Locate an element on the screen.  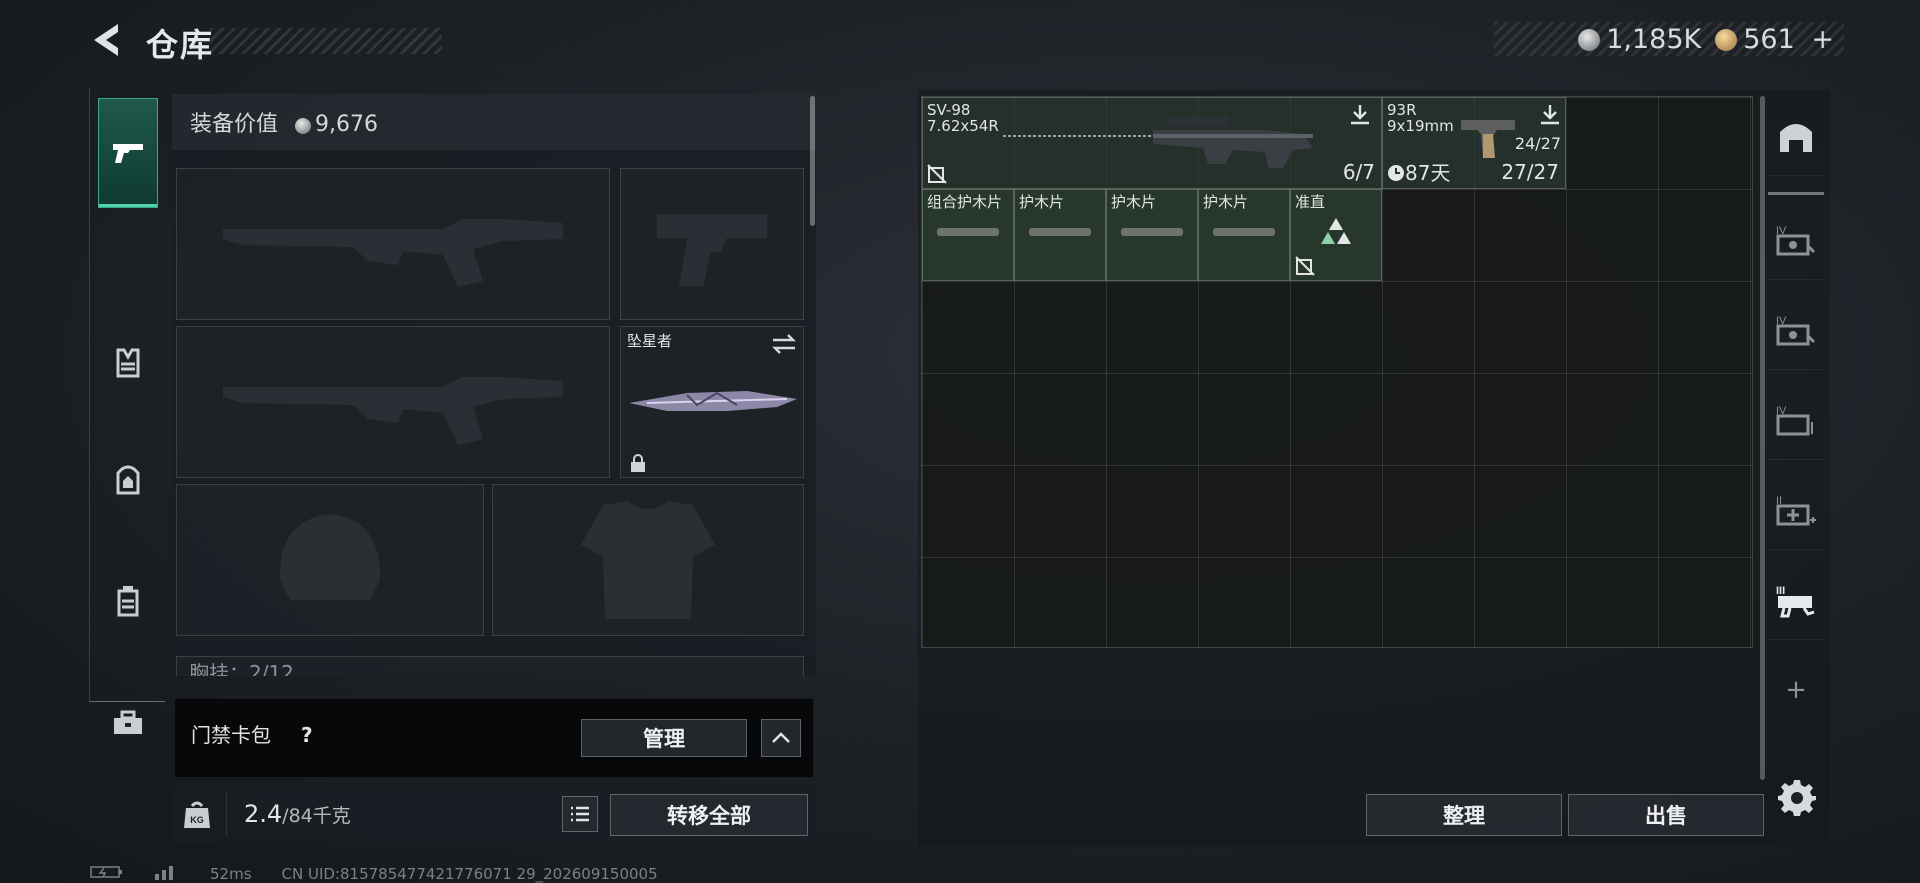
weight-divider is located at coordinates (226, 814).